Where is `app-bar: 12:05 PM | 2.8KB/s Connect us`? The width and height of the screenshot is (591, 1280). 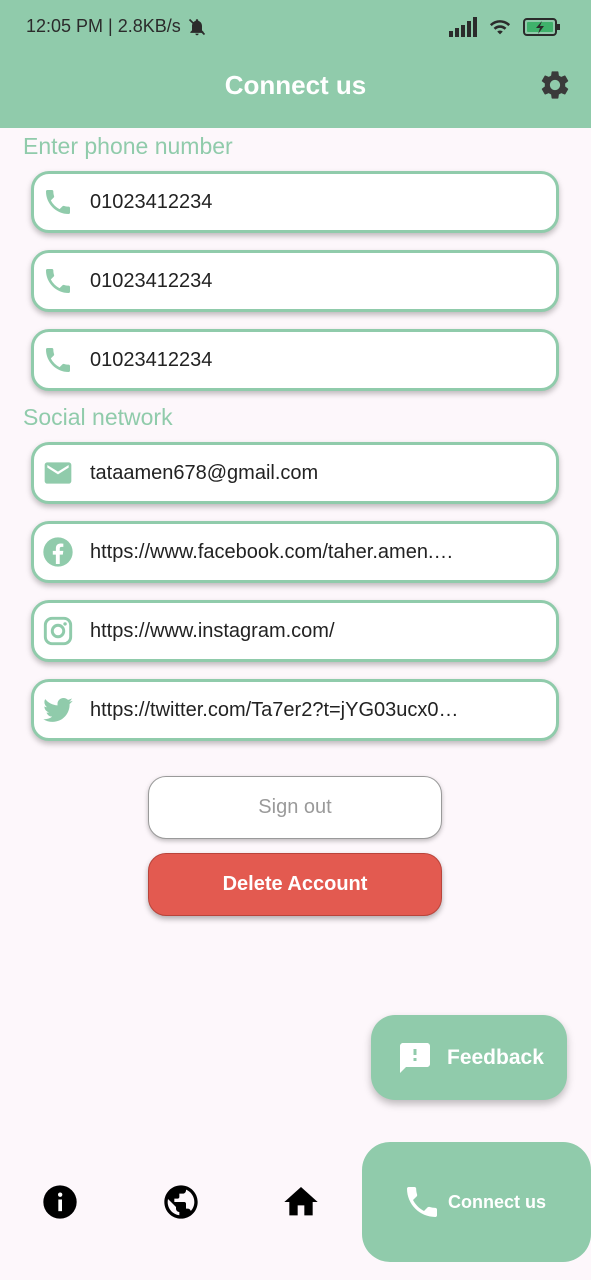 app-bar: 12:05 PM | 2.8KB/s Connect us is located at coordinates (295, 64).